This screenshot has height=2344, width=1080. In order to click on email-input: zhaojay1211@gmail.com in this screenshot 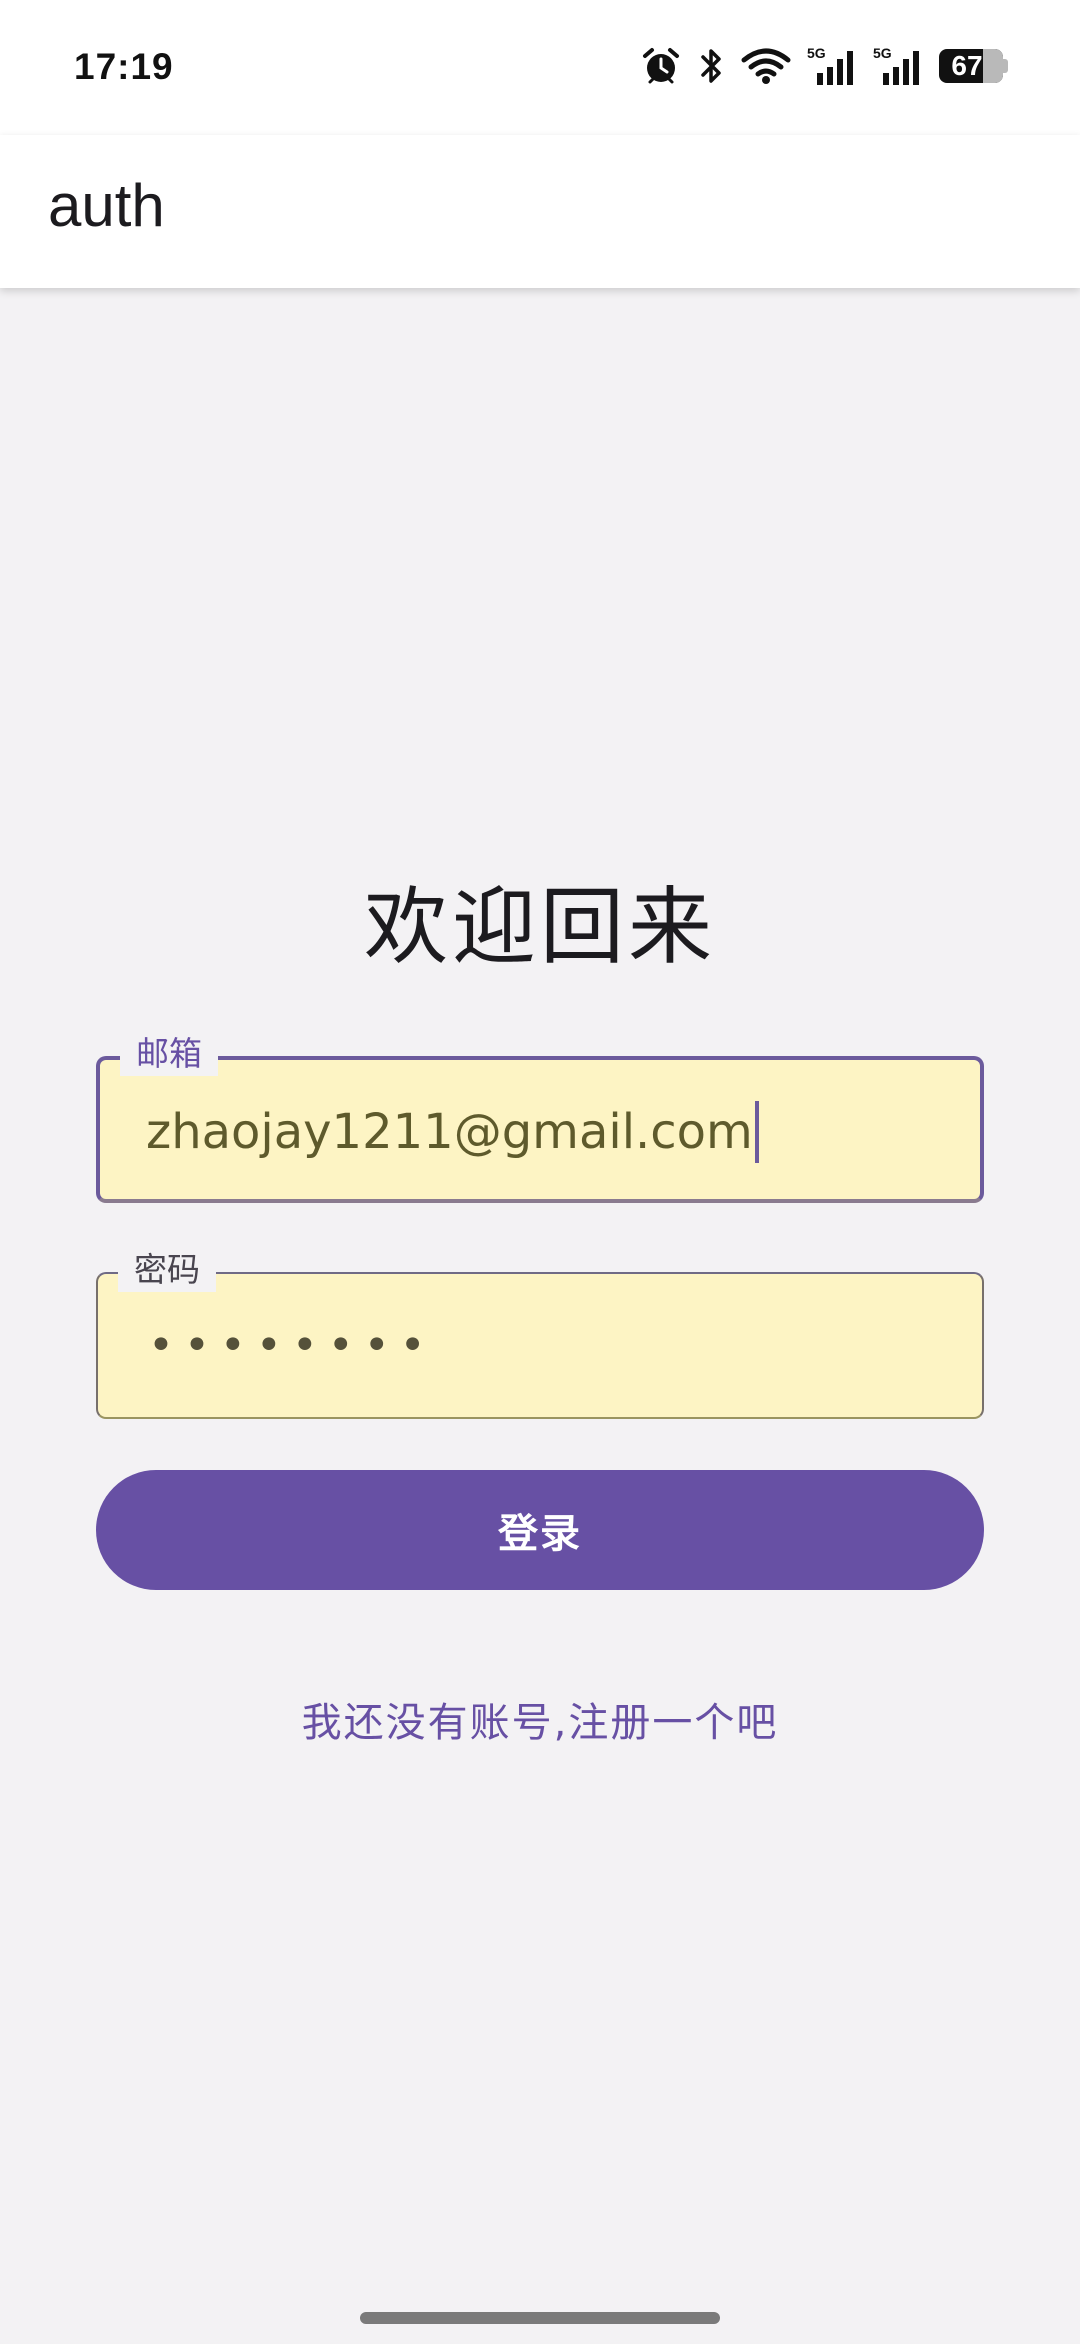, I will do `click(548, 1132)`.